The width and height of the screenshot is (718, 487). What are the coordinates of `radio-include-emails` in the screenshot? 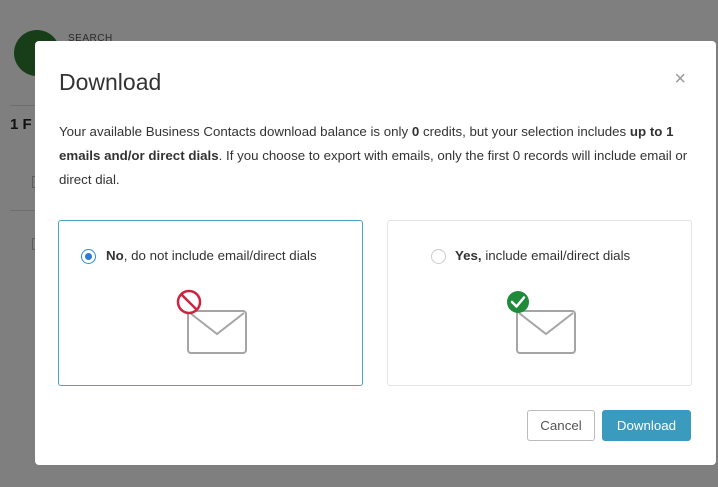 It's located at (438, 256).